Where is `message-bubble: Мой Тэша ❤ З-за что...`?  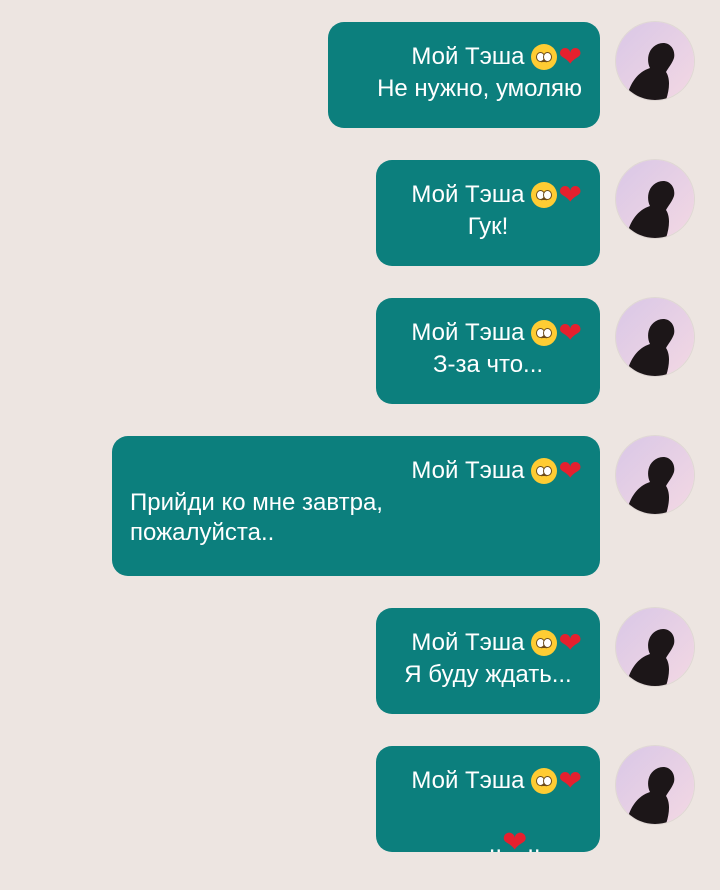 message-bubble: Мой Тэша ❤ З-за что... is located at coordinates (488, 351).